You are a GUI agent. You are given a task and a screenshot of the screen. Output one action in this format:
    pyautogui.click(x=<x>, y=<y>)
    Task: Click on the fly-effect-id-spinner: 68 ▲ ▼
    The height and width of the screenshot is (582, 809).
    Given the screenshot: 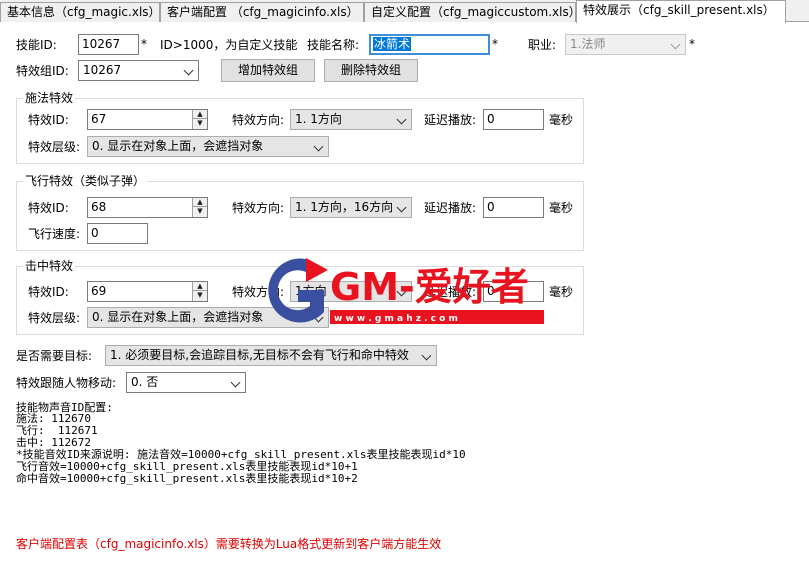 What is the action you would take?
    pyautogui.click(x=147, y=207)
    